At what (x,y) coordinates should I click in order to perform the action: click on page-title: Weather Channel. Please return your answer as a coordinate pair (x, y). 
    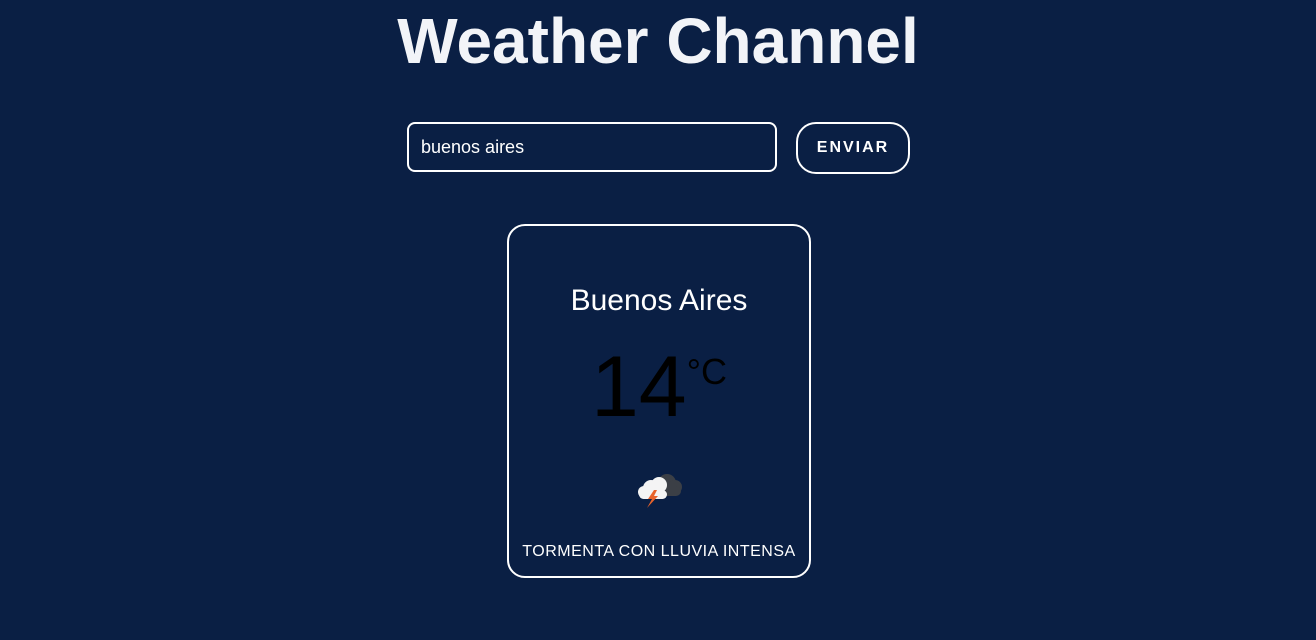
    Looking at the image, I should click on (658, 41).